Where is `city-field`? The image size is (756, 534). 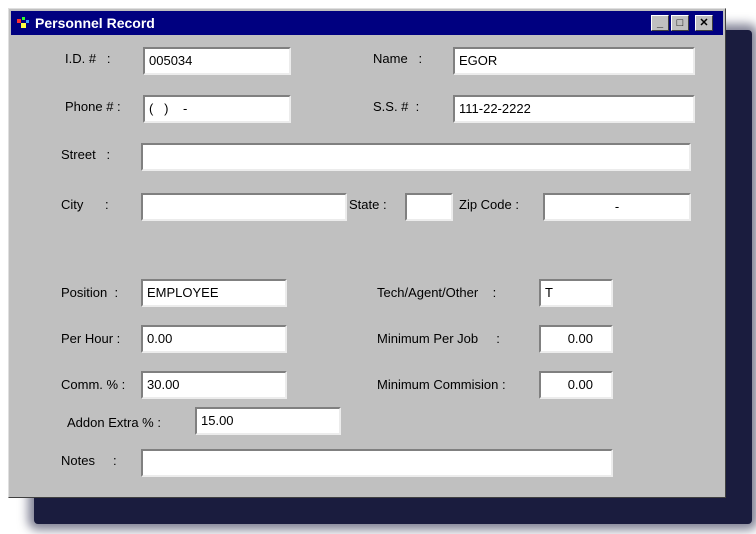 city-field is located at coordinates (244, 207).